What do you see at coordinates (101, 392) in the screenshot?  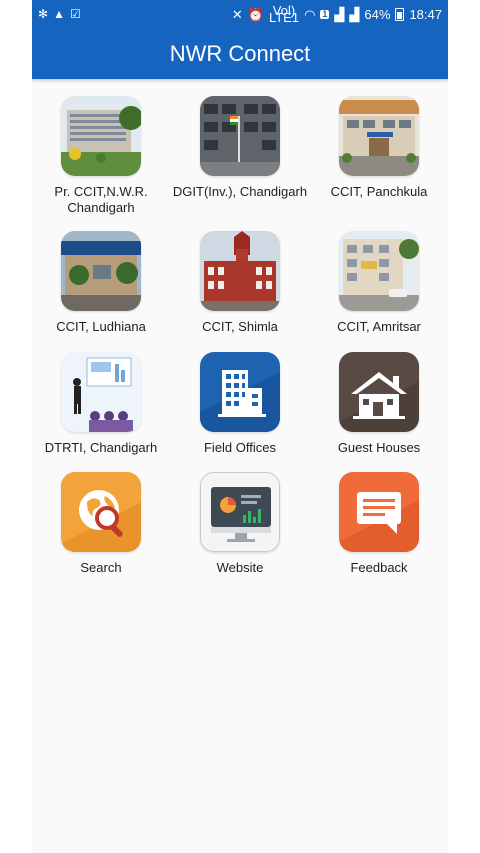 I see `training-presentation-icon` at bounding box center [101, 392].